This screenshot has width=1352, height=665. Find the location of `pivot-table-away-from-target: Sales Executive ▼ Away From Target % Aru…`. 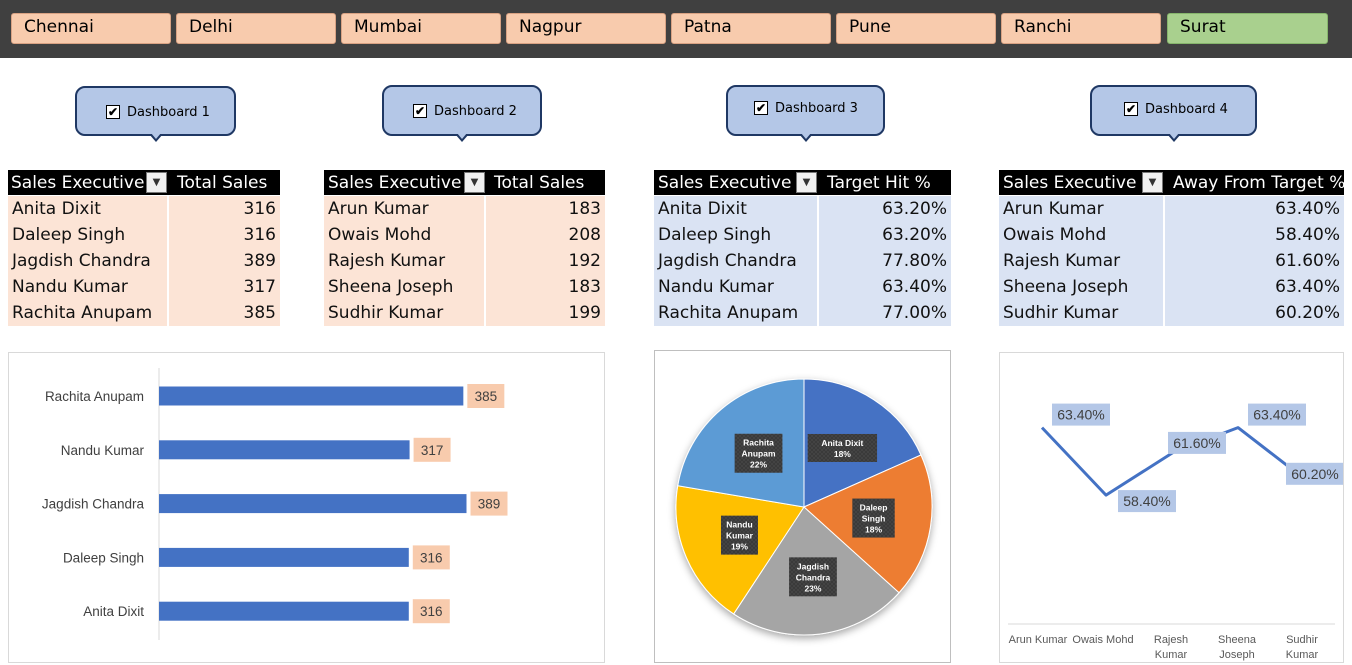

pivot-table-away-from-target: Sales Executive ▼ Away From Target % Aru… is located at coordinates (1172, 248).